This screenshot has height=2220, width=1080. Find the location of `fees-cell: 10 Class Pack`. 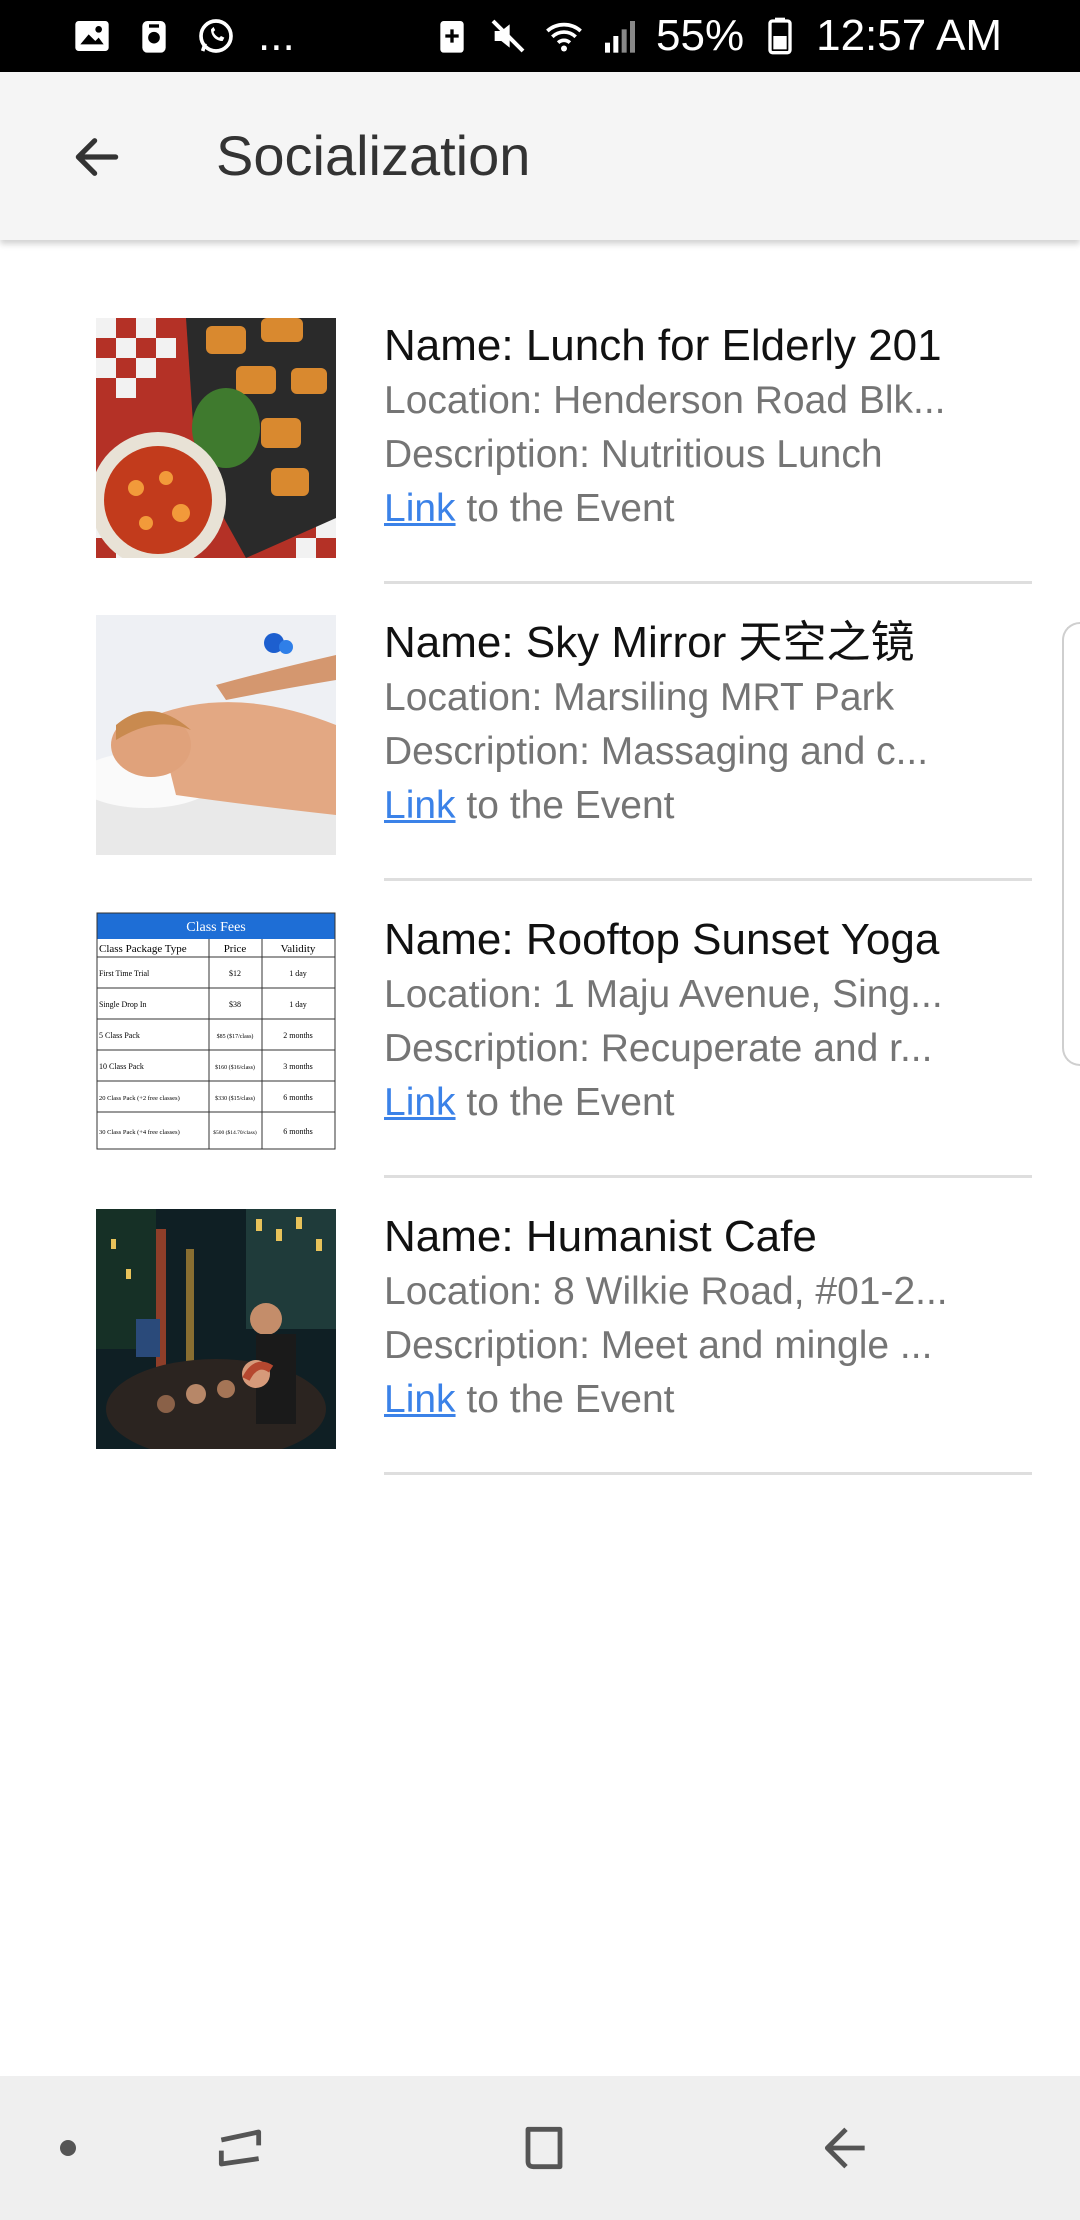

fees-cell: 10 Class Pack is located at coordinates (121, 1066).